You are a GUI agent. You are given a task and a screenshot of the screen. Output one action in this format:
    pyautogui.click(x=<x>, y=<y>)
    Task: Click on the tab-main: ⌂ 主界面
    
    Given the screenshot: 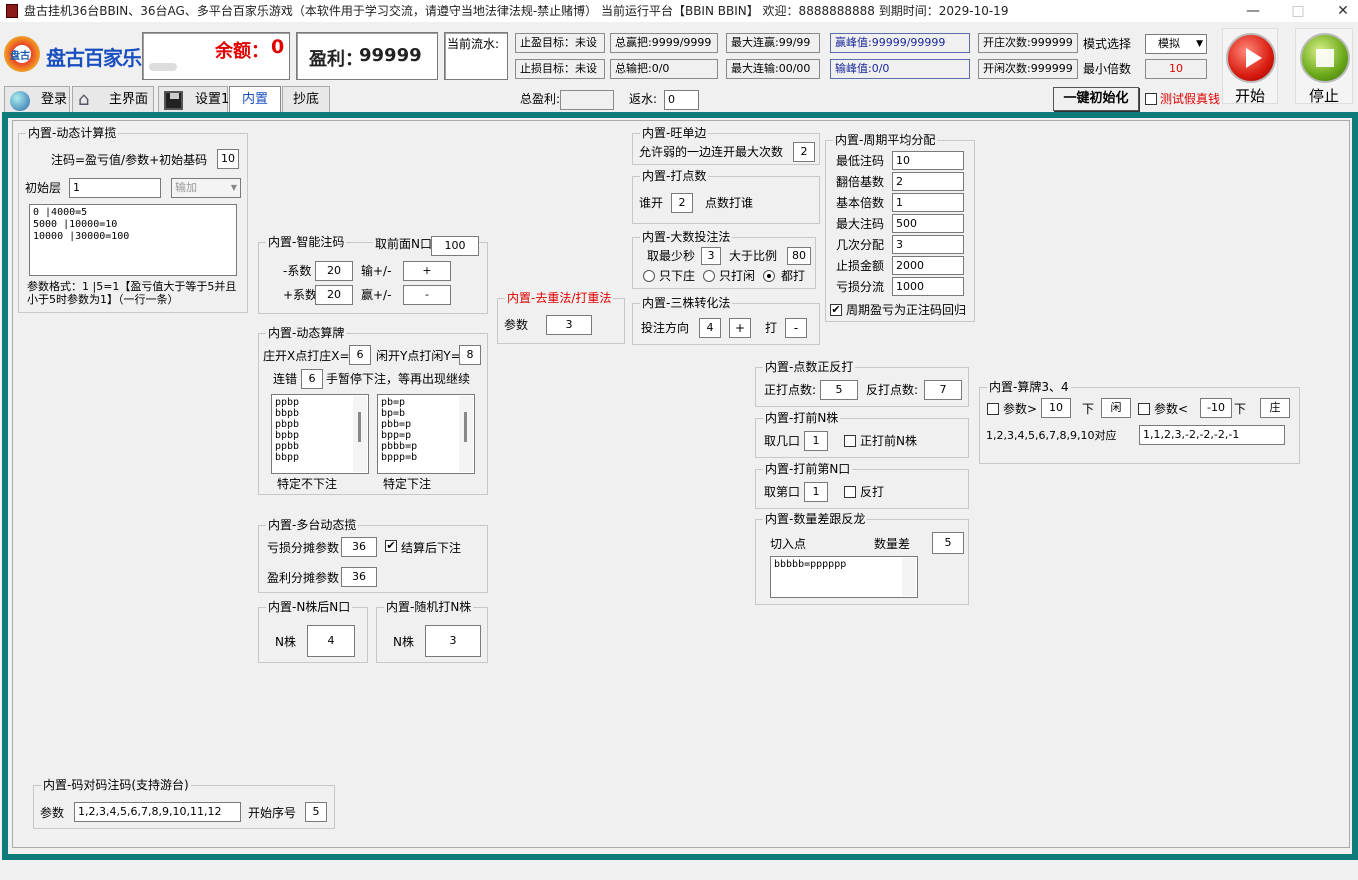 What is the action you would take?
    pyautogui.click(x=113, y=100)
    